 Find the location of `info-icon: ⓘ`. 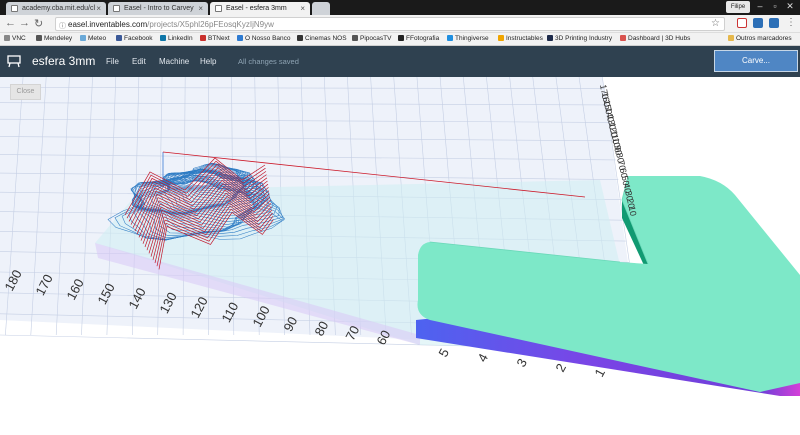

info-icon: ⓘ is located at coordinates (62, 26).